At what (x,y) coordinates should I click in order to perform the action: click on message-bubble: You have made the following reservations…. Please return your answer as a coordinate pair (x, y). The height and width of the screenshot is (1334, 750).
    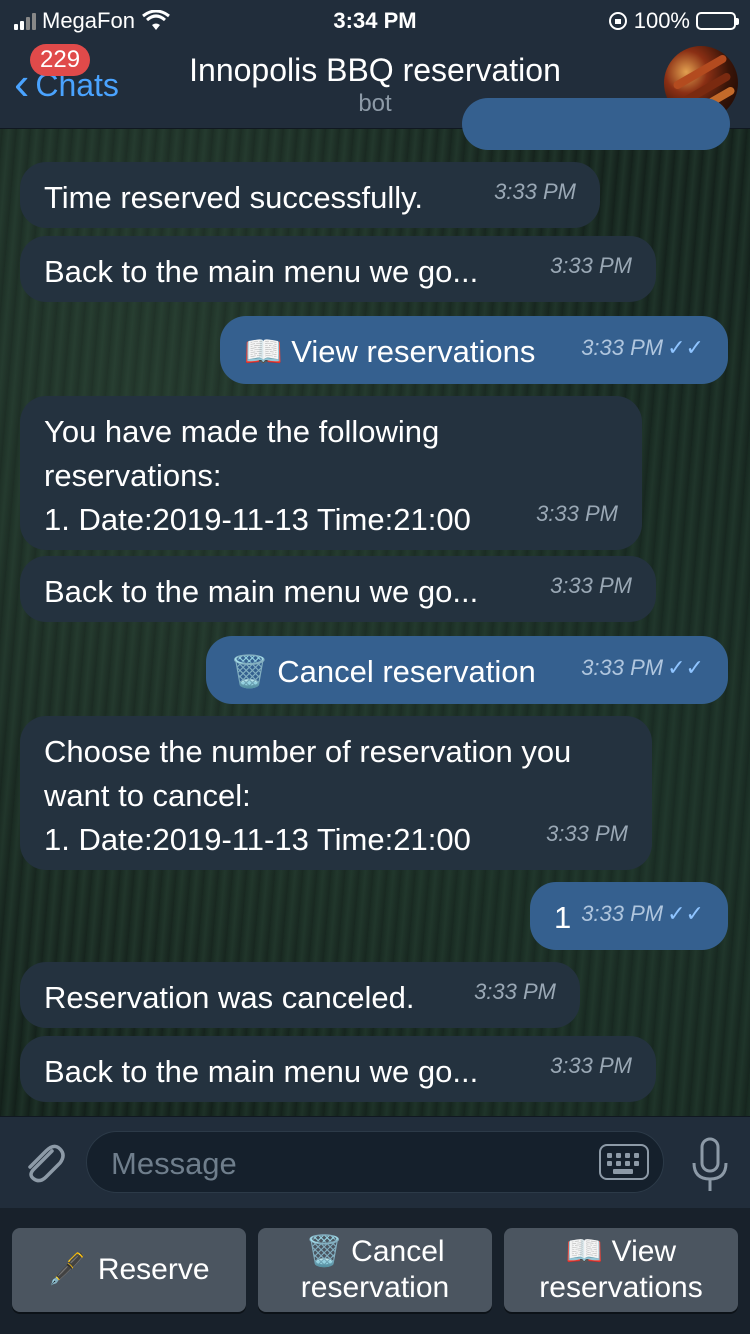
    Looking at the image, I should click on (331, 473).